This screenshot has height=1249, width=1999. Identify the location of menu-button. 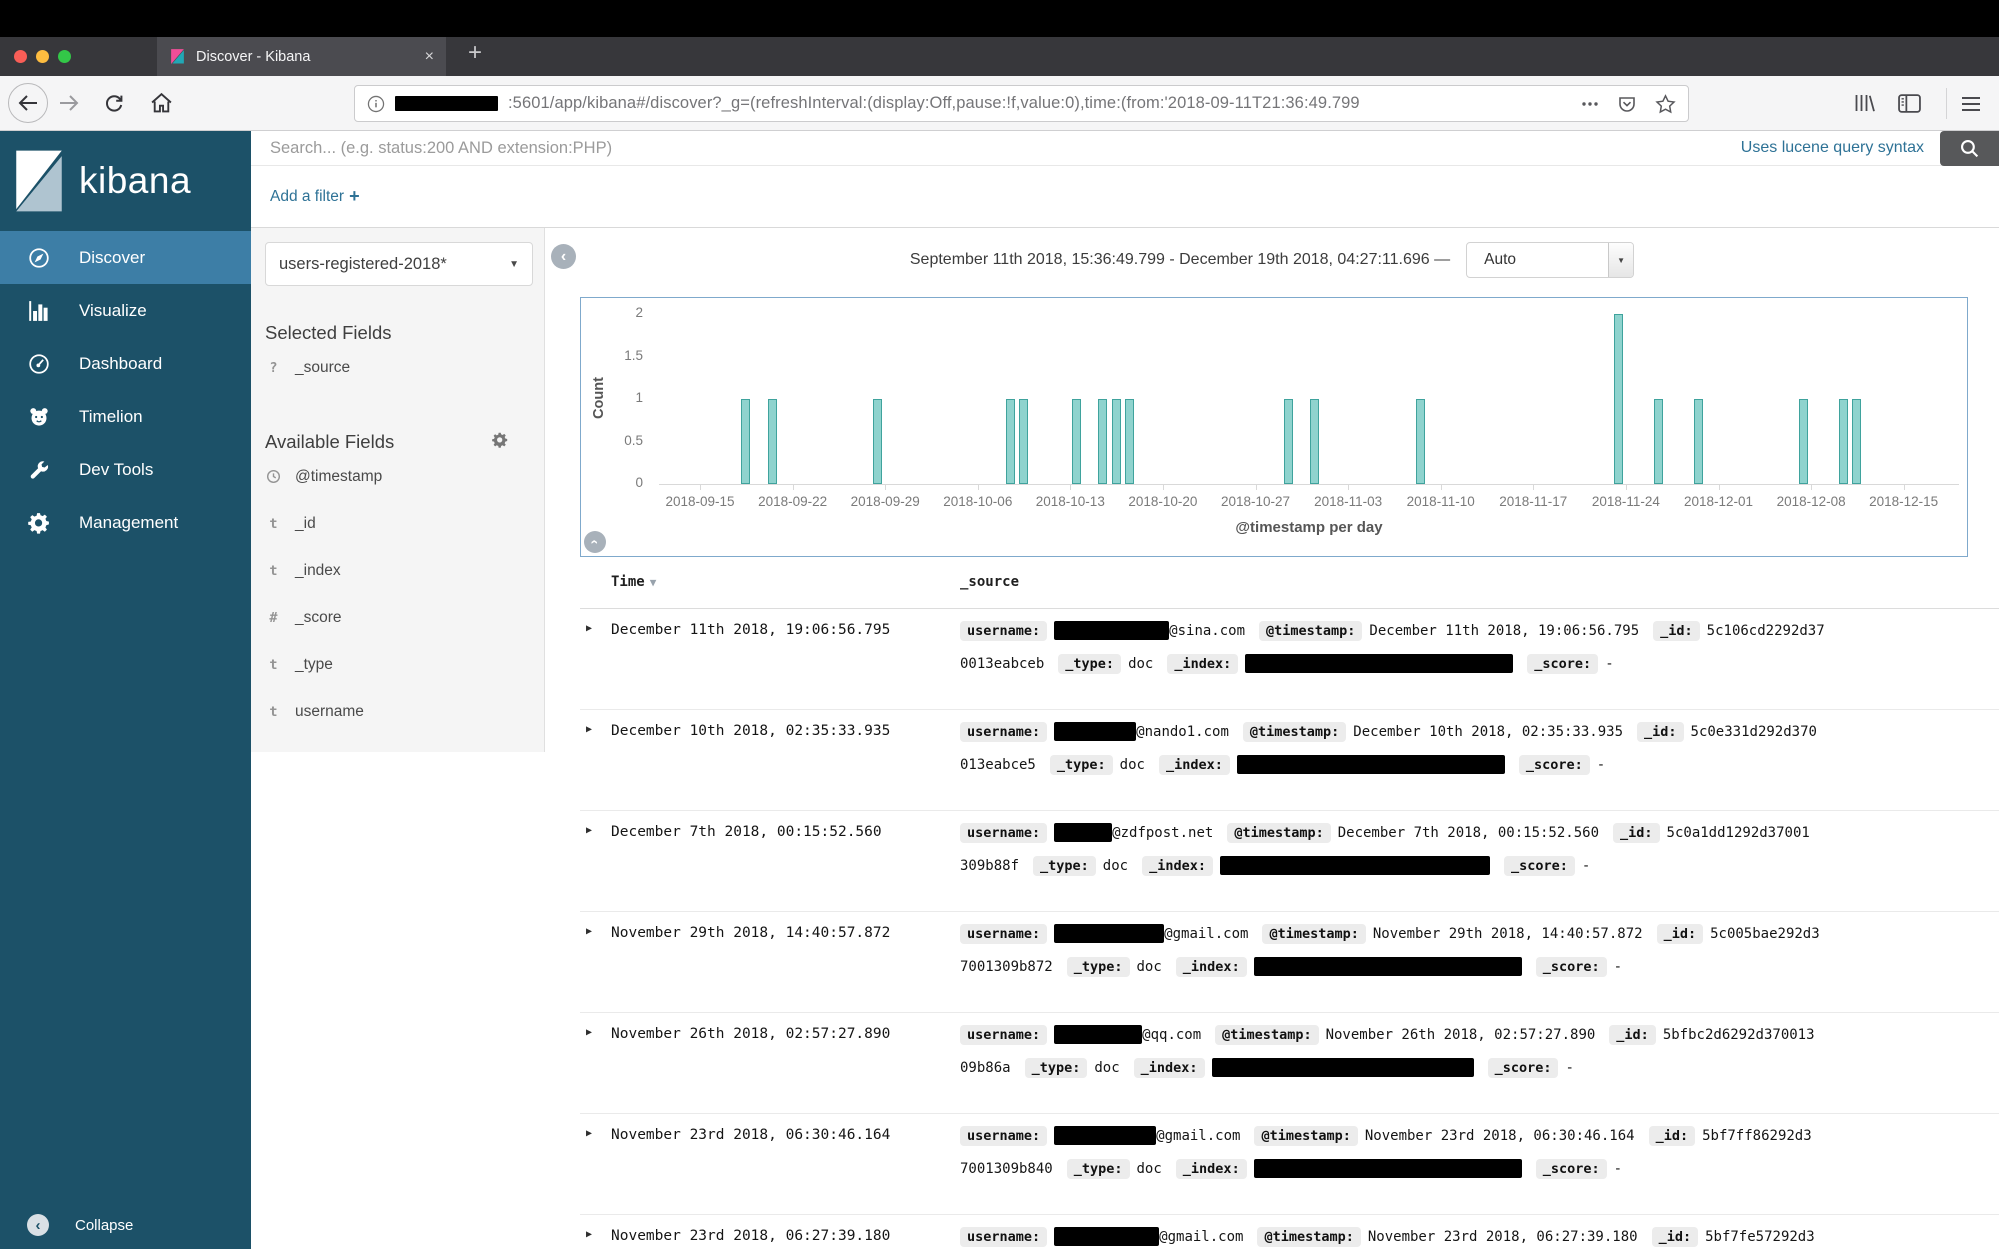
(1971, 104).